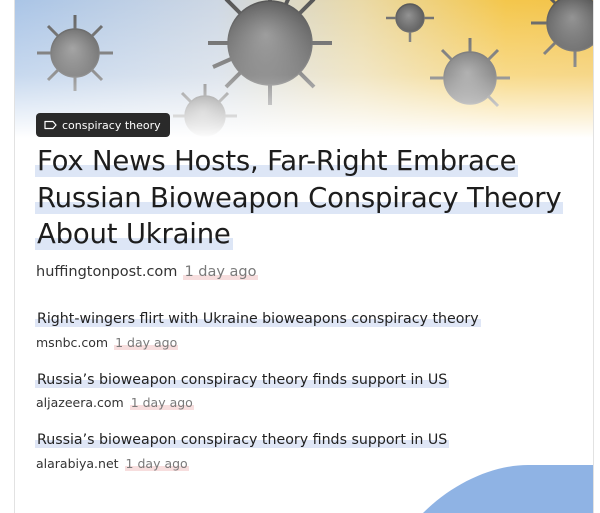 This screenshot has width=600, height=513. What do you see at coordinates (508, 489) in the screenshot?
I see `corner-decoration` at bounding box center [508, 489].